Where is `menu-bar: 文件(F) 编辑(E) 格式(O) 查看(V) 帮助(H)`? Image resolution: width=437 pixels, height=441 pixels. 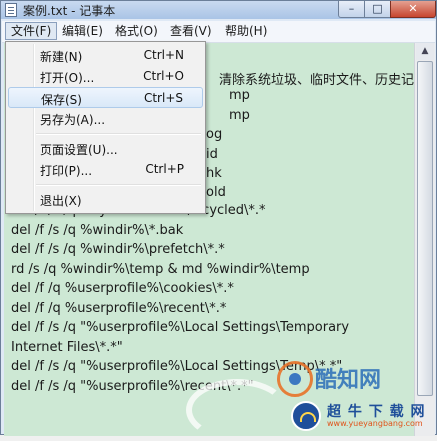 menu-bar: 文件(F) 编辑(E) 格式(O) 查看(V) 帮助(H) is located at coordinates (218, 32).